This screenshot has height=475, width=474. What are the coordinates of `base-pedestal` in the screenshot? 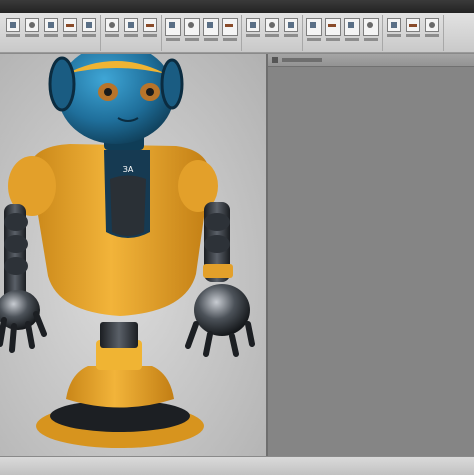 It's located at (120, 387).